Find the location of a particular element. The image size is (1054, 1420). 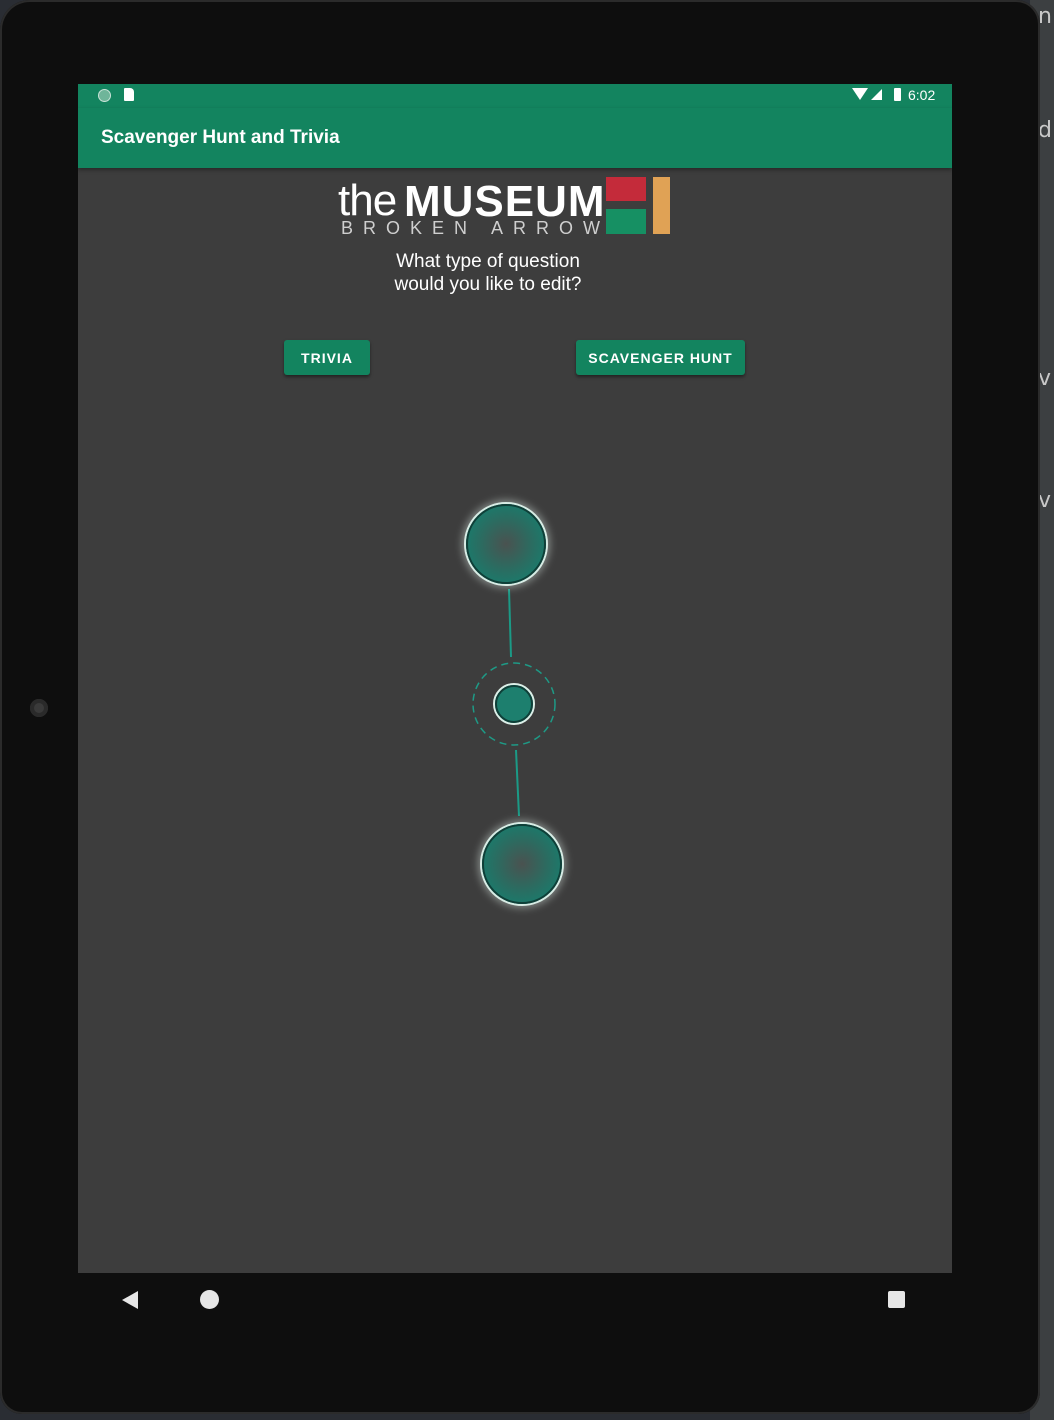

scavenger-hunt-button: SCAVENGER HUNT is located at coordinates (660, 357).